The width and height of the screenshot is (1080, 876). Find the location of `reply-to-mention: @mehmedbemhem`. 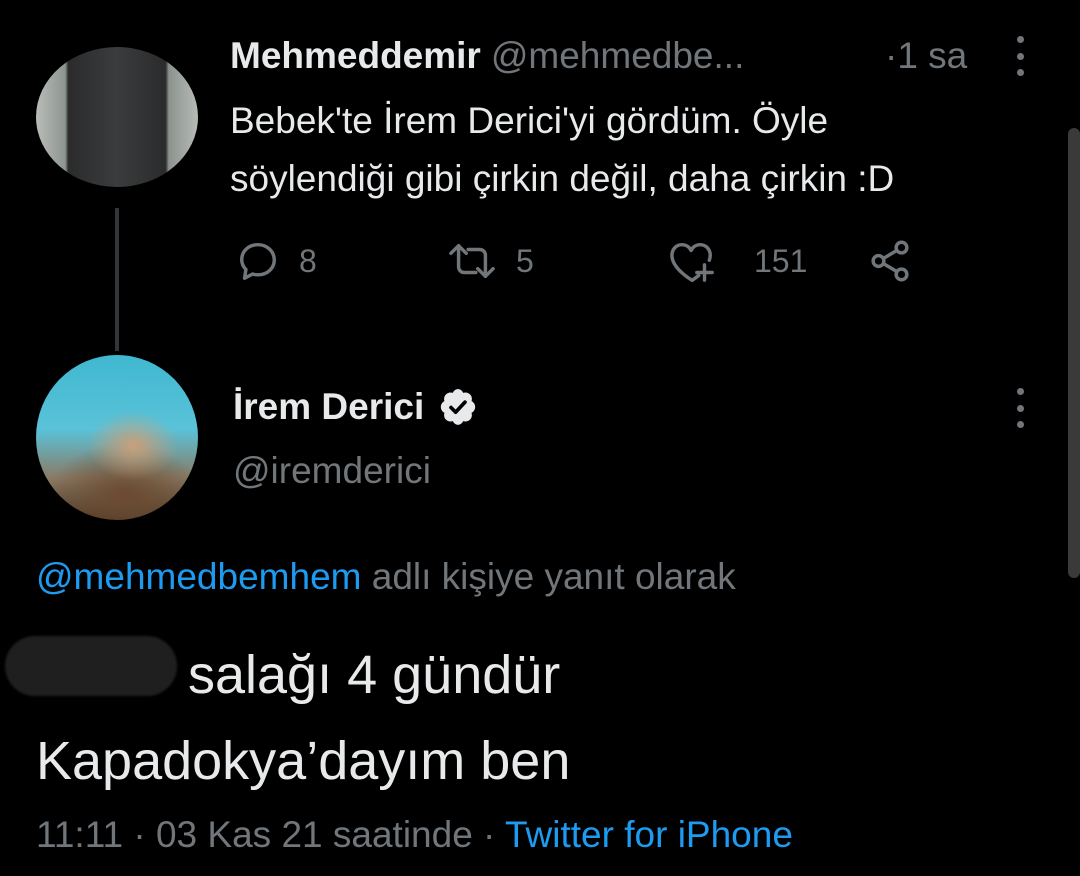

reply-to-mention: @mehmedbemhem is located at coordinates (198, 576).